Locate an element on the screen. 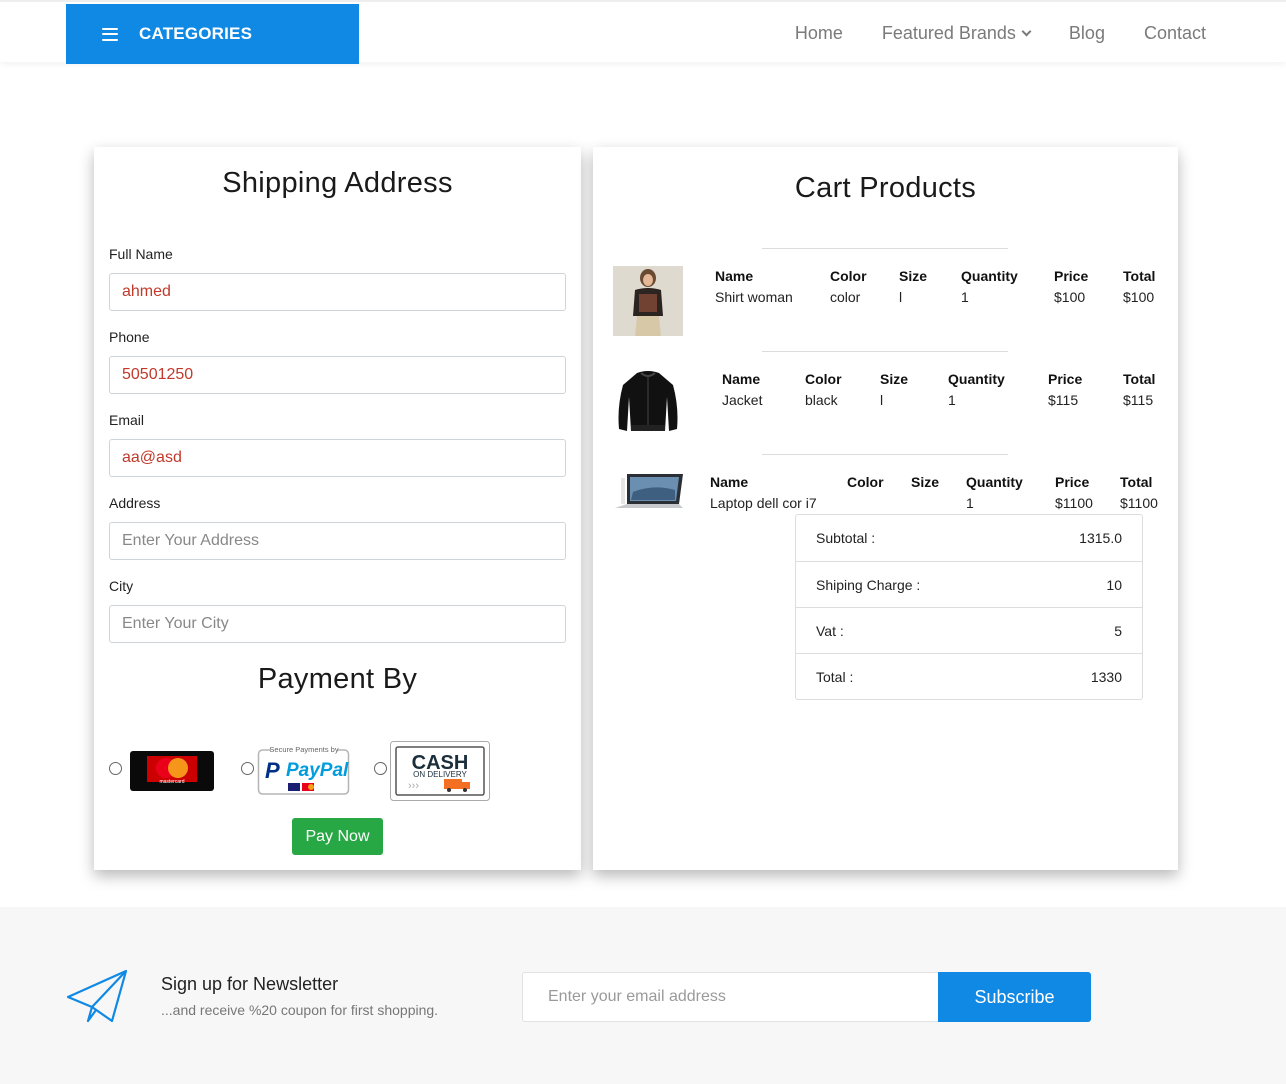 The image size is (1286, 1084). summary-shipping-row: Shiping Charge : 10 is located at coordinates (969, 584).